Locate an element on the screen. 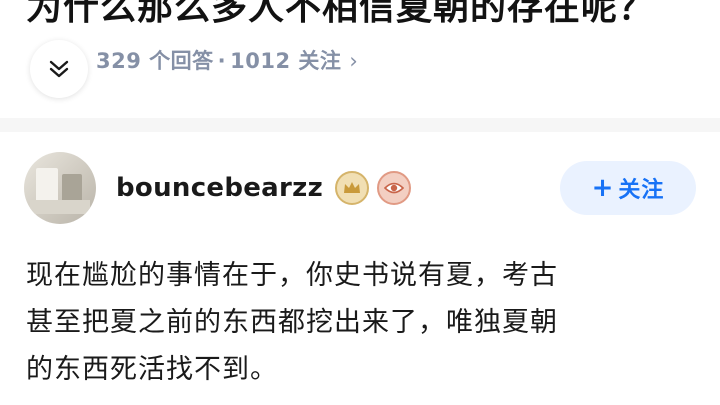  answers-count: 329 个回答 is located at coordinates (155, 61).